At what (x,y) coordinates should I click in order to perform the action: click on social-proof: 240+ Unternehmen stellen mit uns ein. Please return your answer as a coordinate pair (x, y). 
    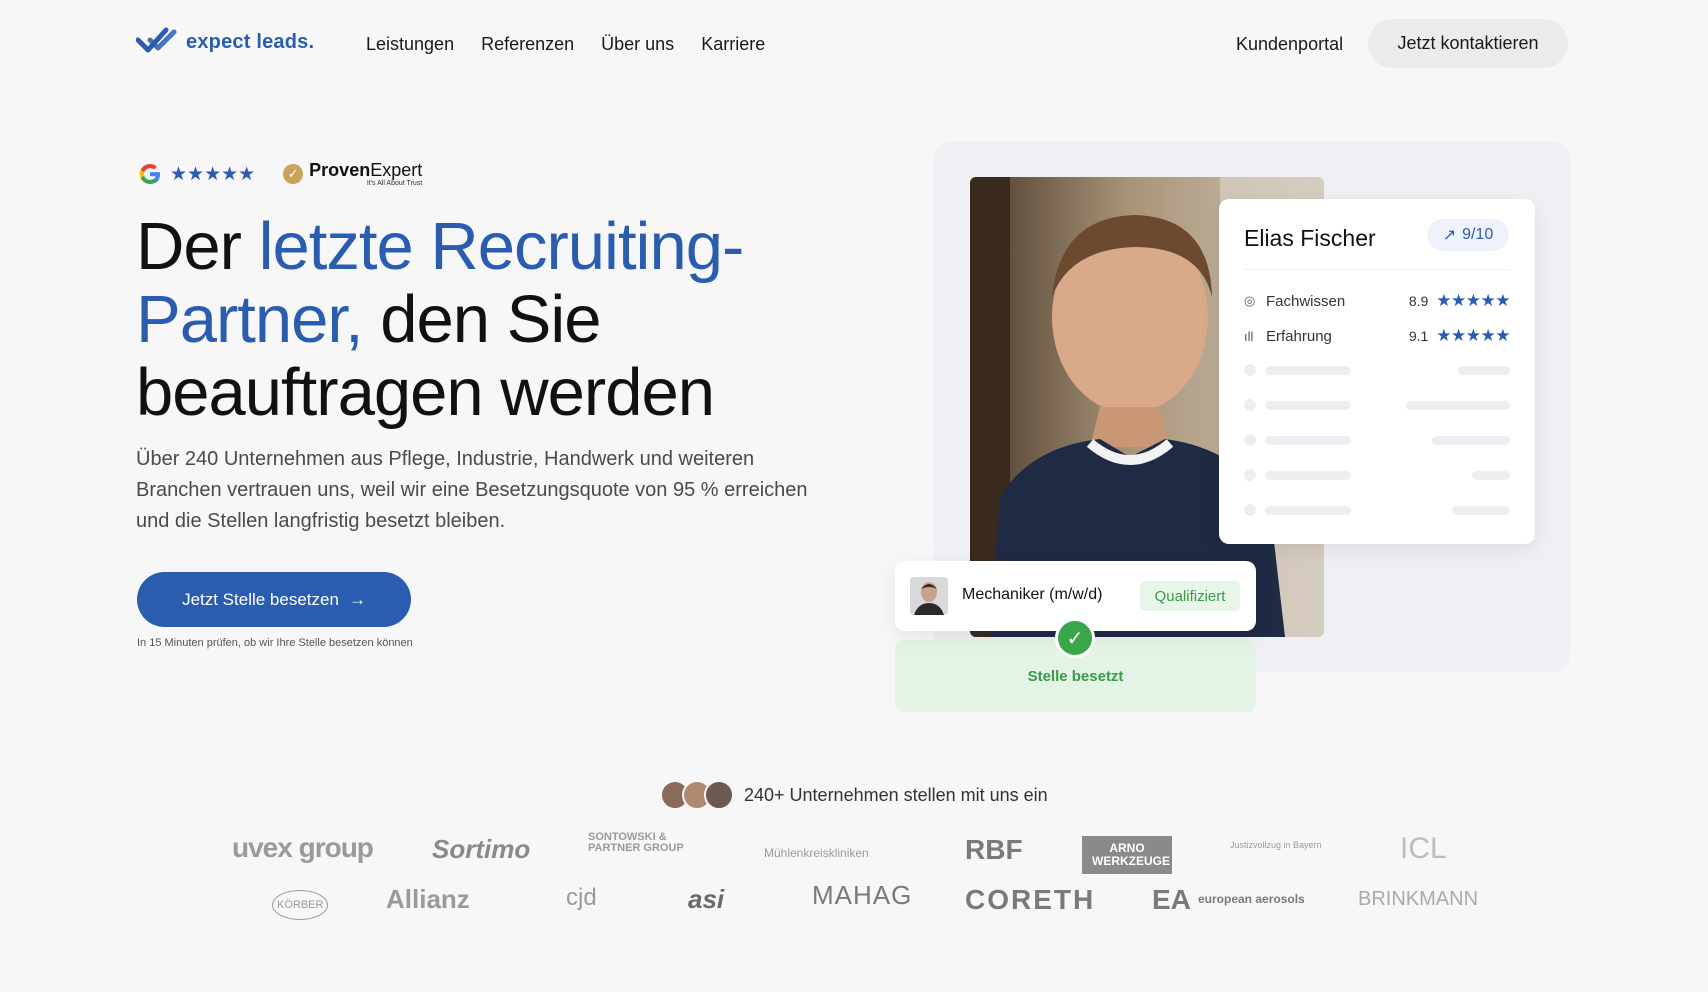
    Looking at the image, I should click on (854, 795).